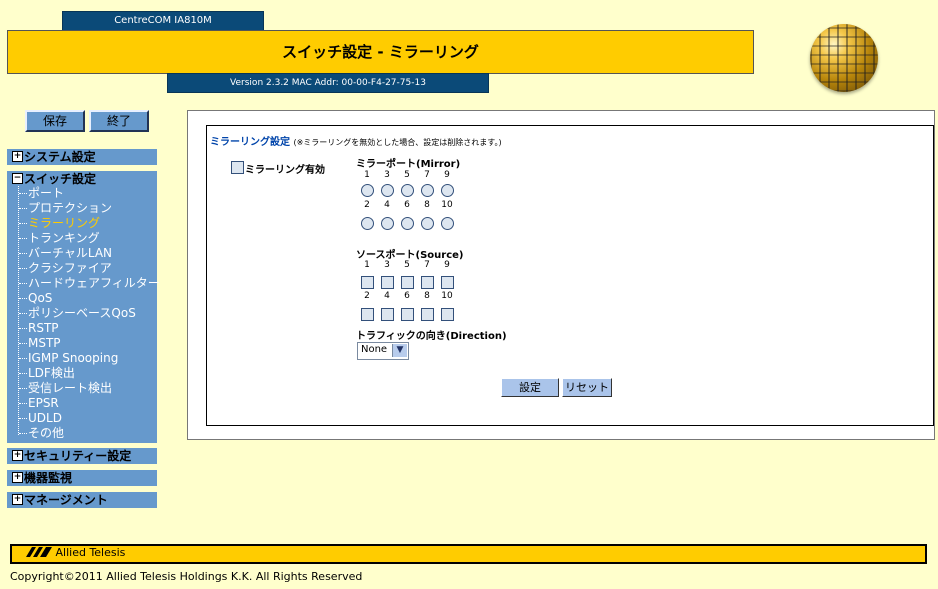  What do you see at coordinates (41, 193) in the screenshot?
I see `sidebar-item-port: ポート` at bounding box center [41, 193].